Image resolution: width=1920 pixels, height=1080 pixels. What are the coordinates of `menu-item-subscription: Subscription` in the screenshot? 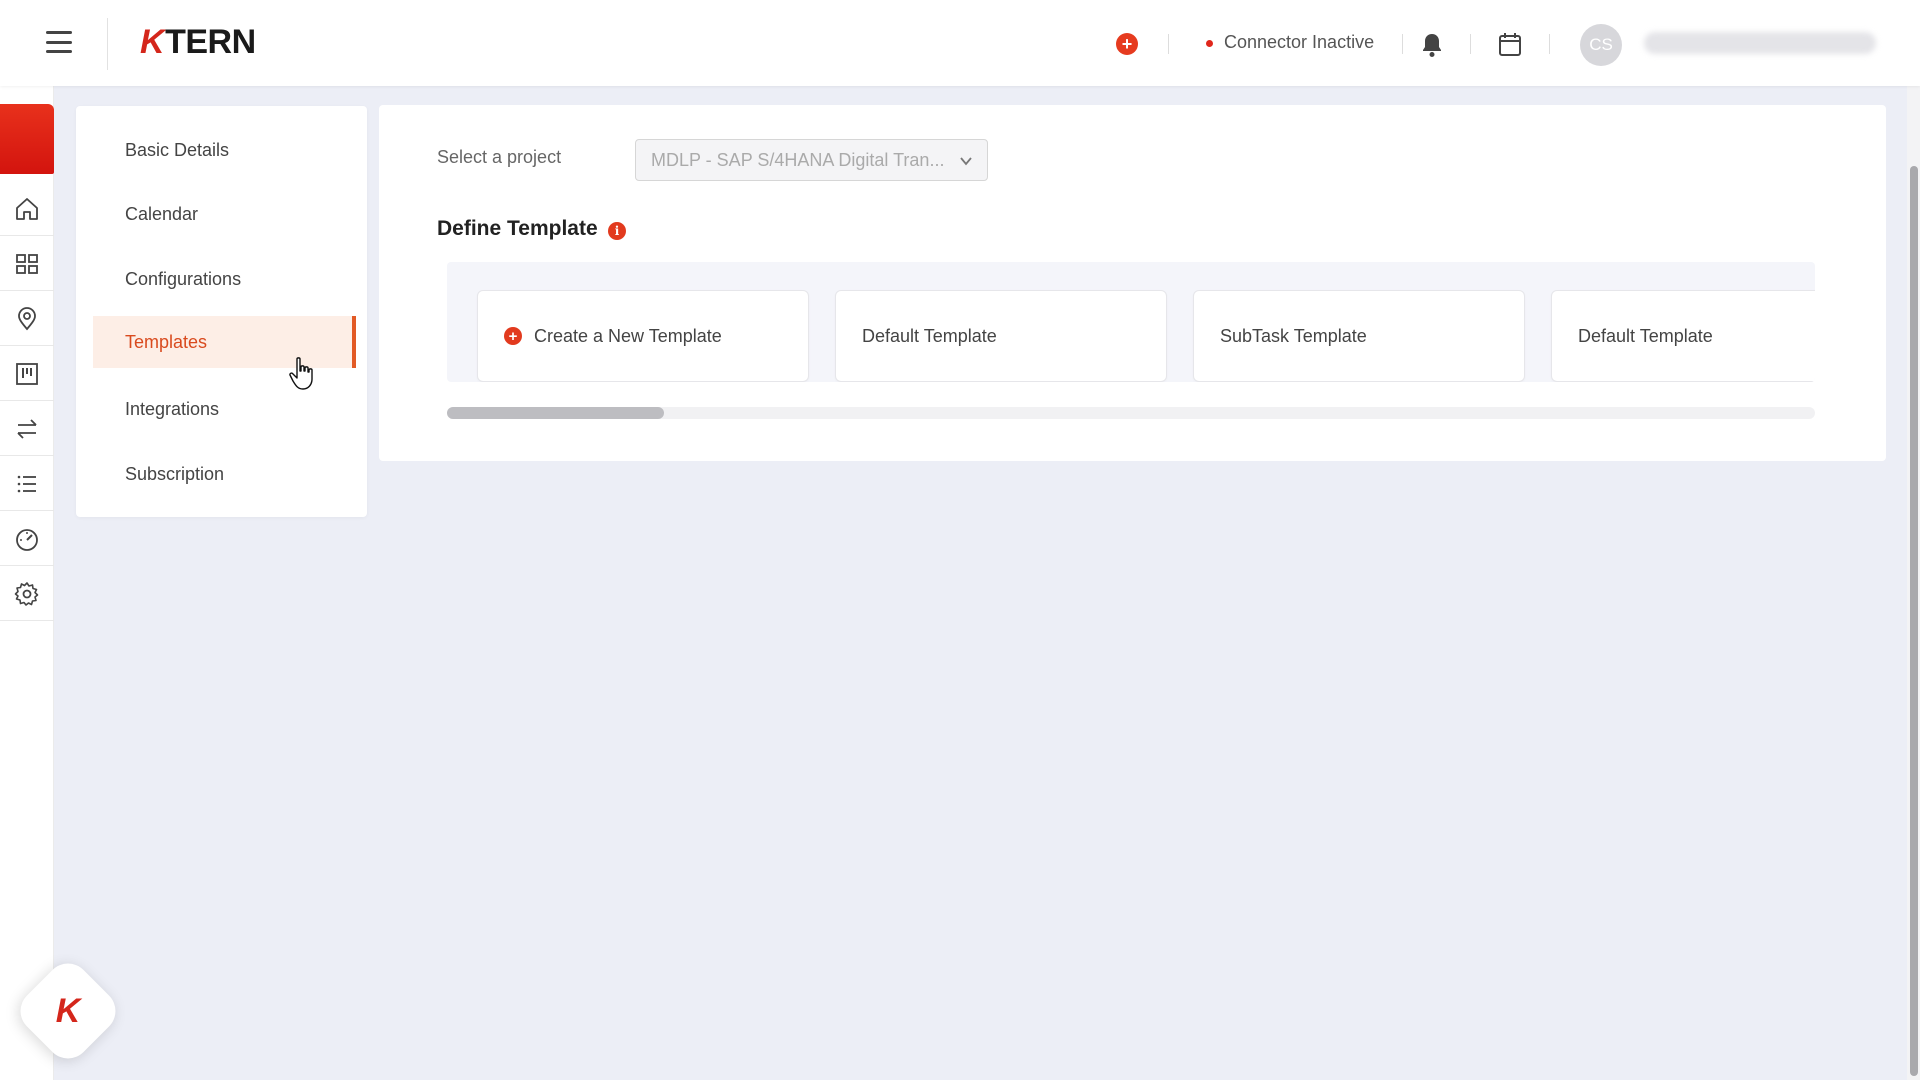 It's located at (224, 474).